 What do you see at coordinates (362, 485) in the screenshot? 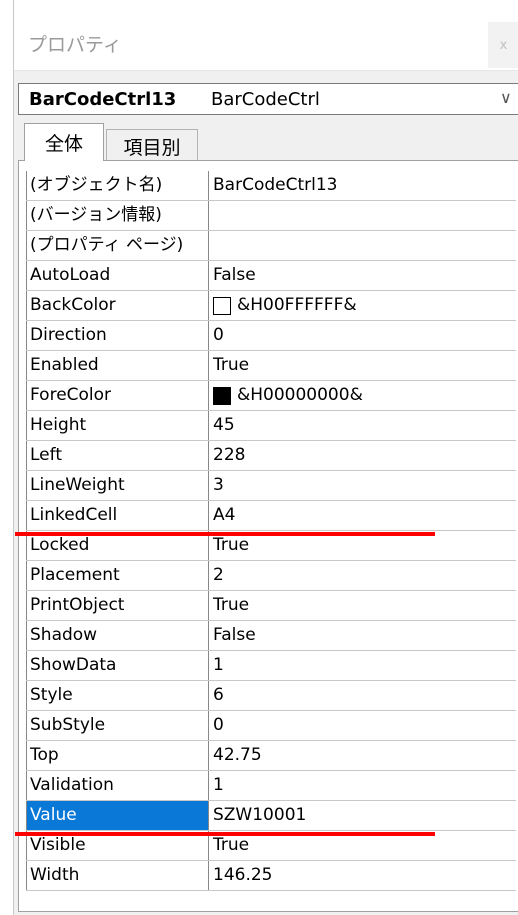
I see `property-value: 3` at bounding box center [362, 485].